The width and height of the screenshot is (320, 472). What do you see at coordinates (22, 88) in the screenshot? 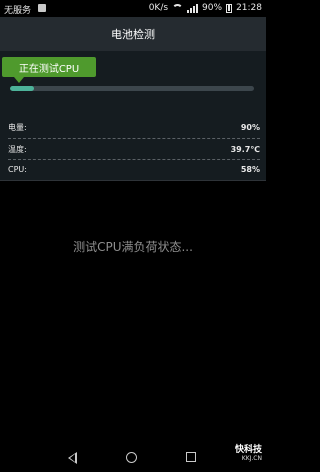
I see `progress-fill` at bounding box center [22, 88].